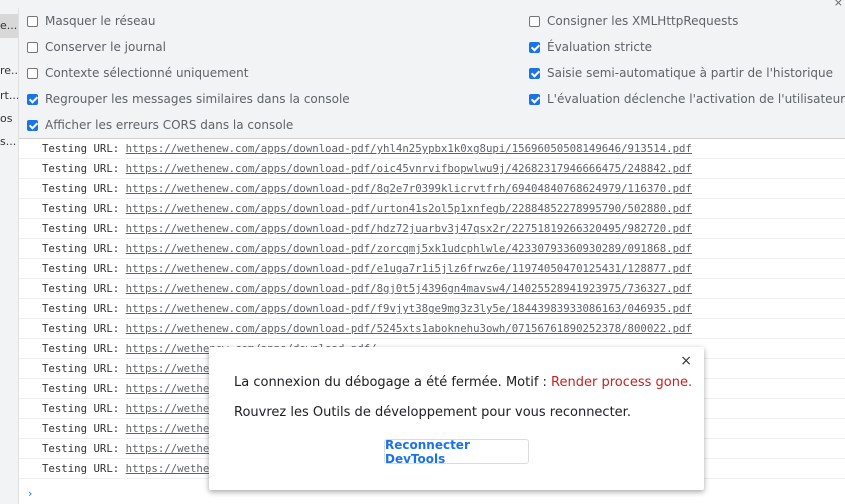  I want to click on setting-label: Masquer le réseau, so click(100, 21).